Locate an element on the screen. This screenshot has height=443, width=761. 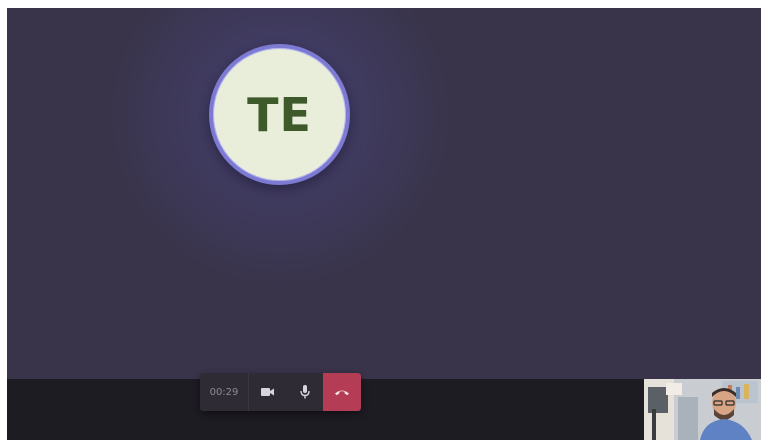
call-timer: 00:29 is located at coordinates (224, 392).